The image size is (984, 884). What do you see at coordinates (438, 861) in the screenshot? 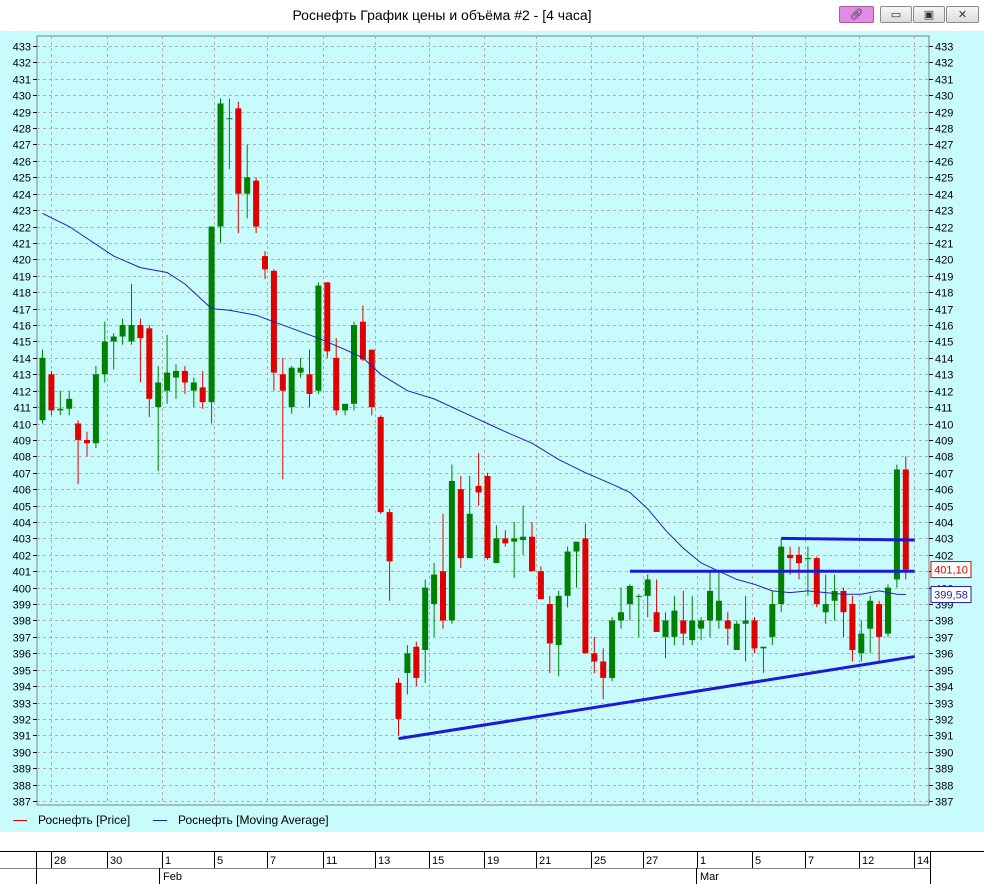
I see `x-tick-label: 15` at bounding box center [438, 861].